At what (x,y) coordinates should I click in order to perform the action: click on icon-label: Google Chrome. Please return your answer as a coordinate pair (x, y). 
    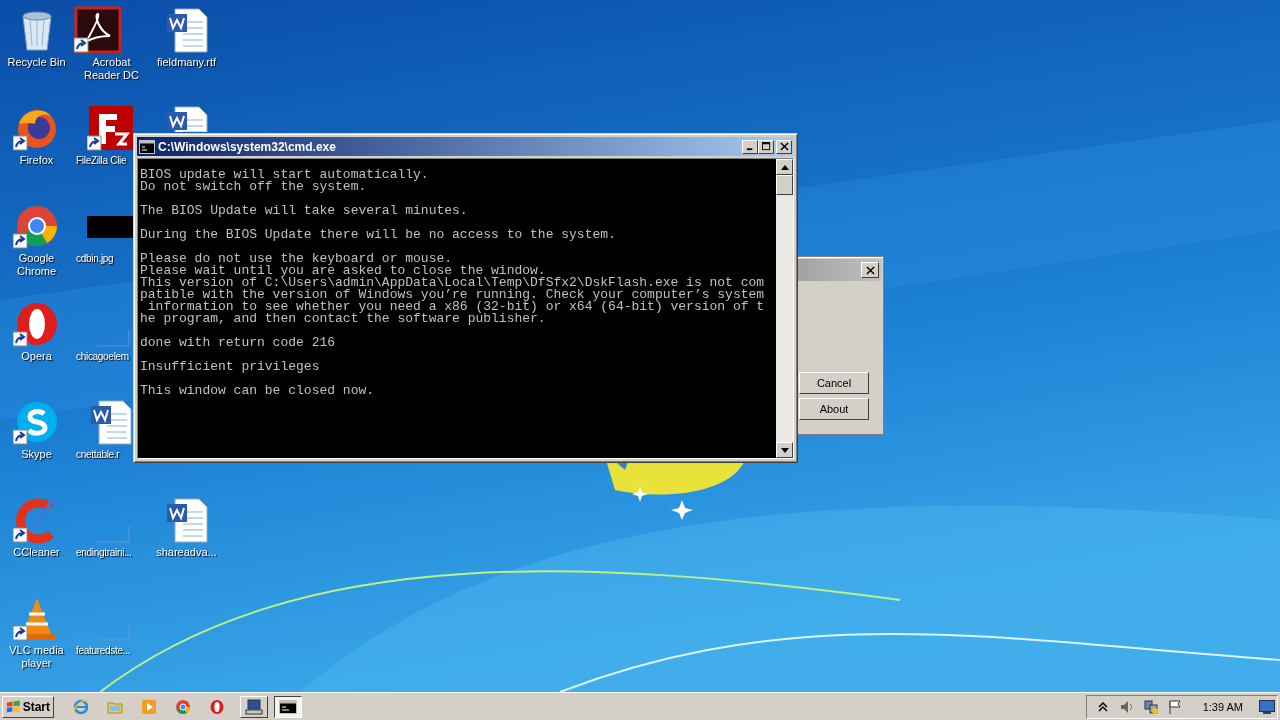
    Looking at the image, I should click on (36, 265).